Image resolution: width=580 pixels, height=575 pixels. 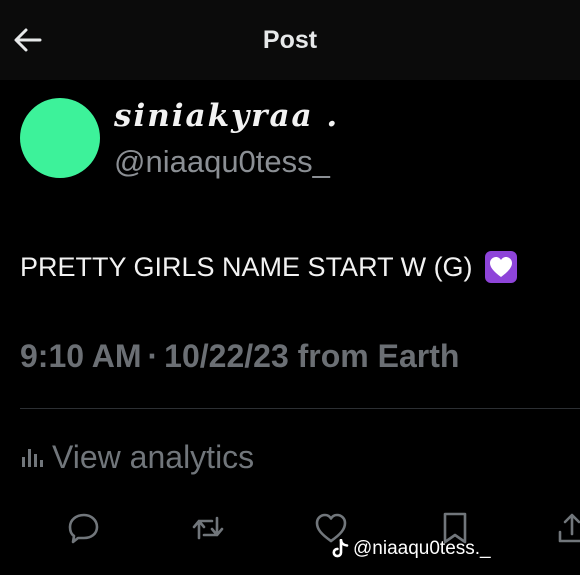 What do you see at coordinates (226, 116) in the screenshot?
I see `author-display-name: siniakyraa .` at bounding box center [226, 116].